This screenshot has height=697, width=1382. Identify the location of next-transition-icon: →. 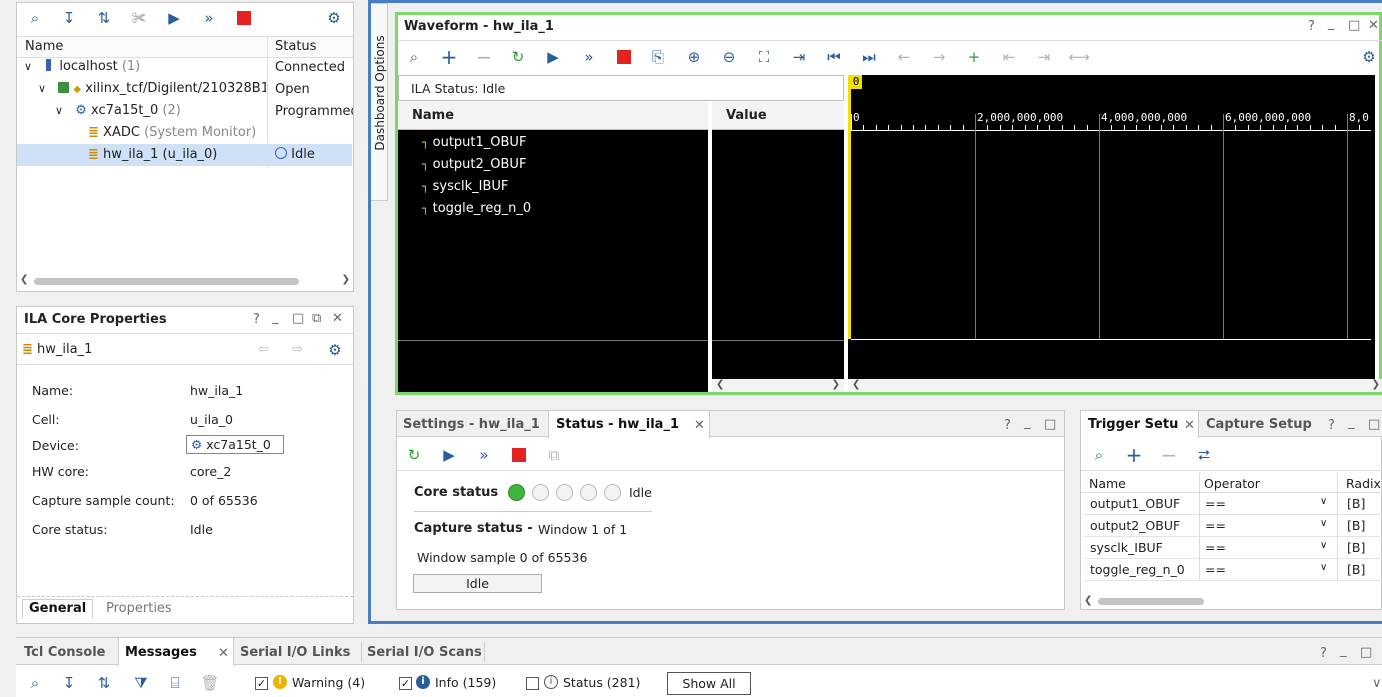
(939, 57).